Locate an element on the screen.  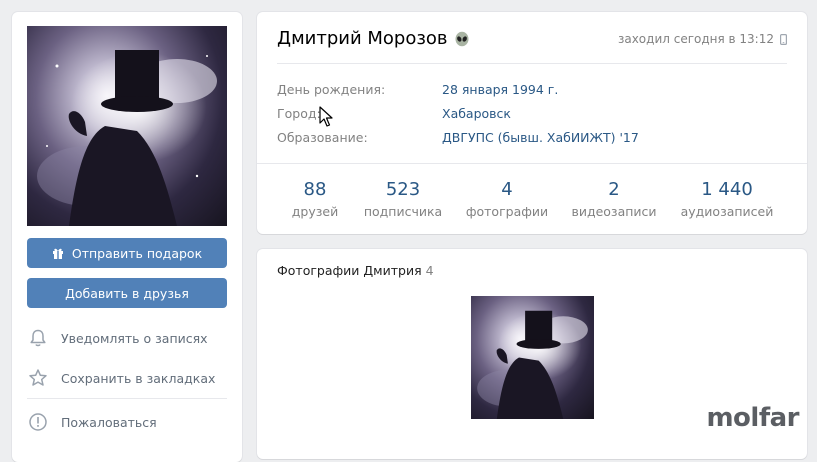
photos-header: Фотографии Дмитрия 4 is located at coordinates (355, 270).